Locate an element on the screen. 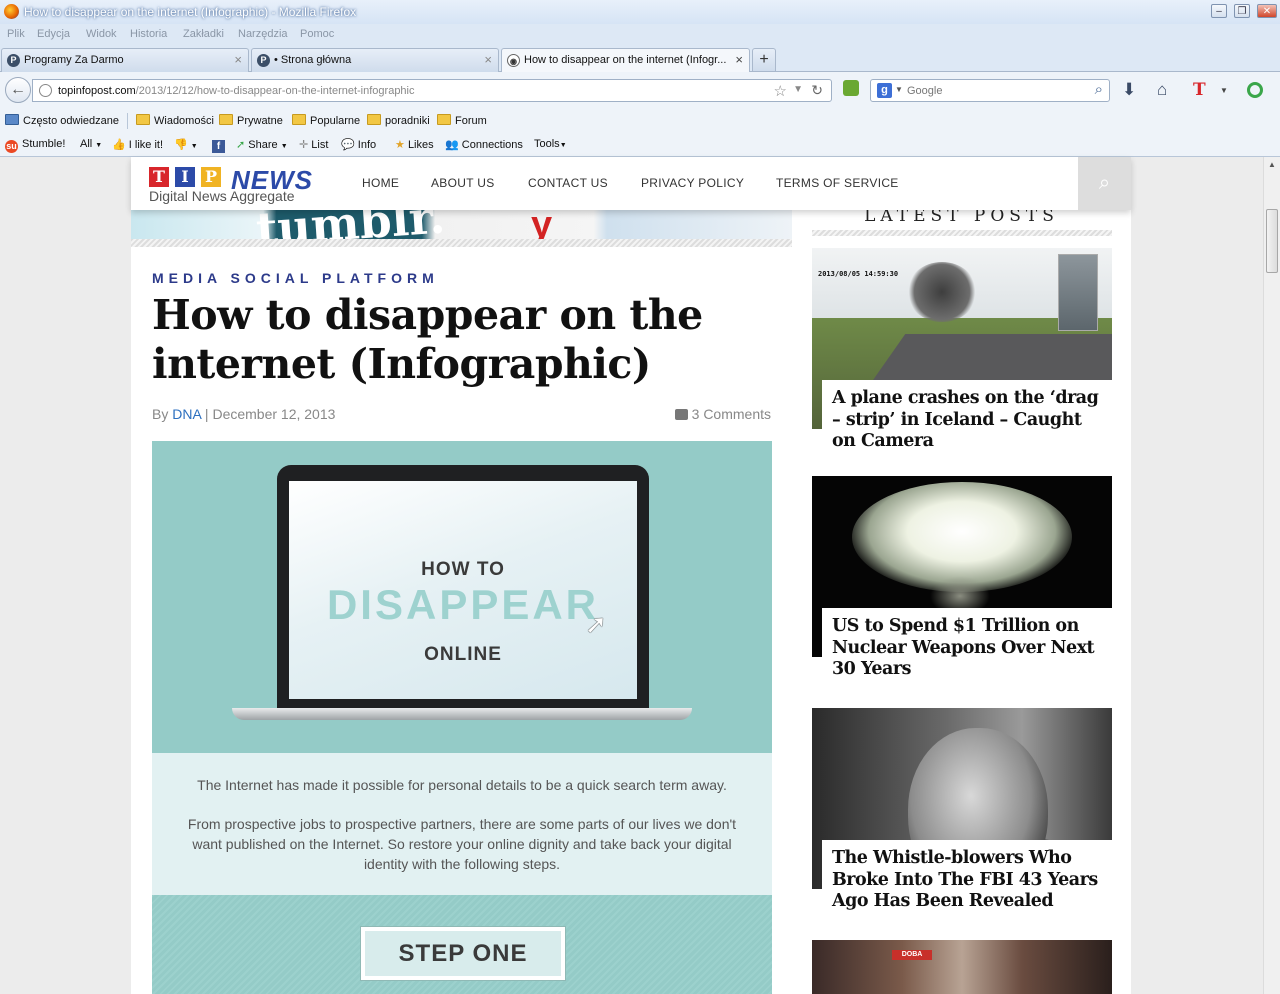 The height and width of the screenshot is (994, 1280). frequent-icon is located at coordinates (12, 119).